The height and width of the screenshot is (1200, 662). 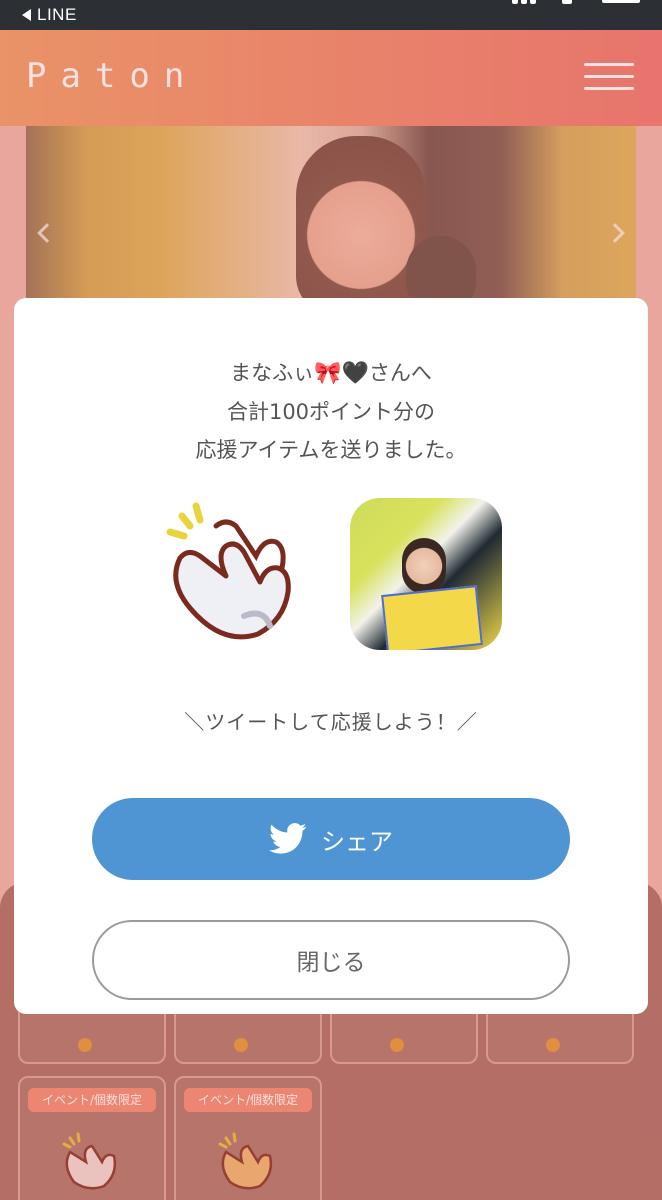 I want to click on close-button: 閉じる, so click(x=331, y=960).